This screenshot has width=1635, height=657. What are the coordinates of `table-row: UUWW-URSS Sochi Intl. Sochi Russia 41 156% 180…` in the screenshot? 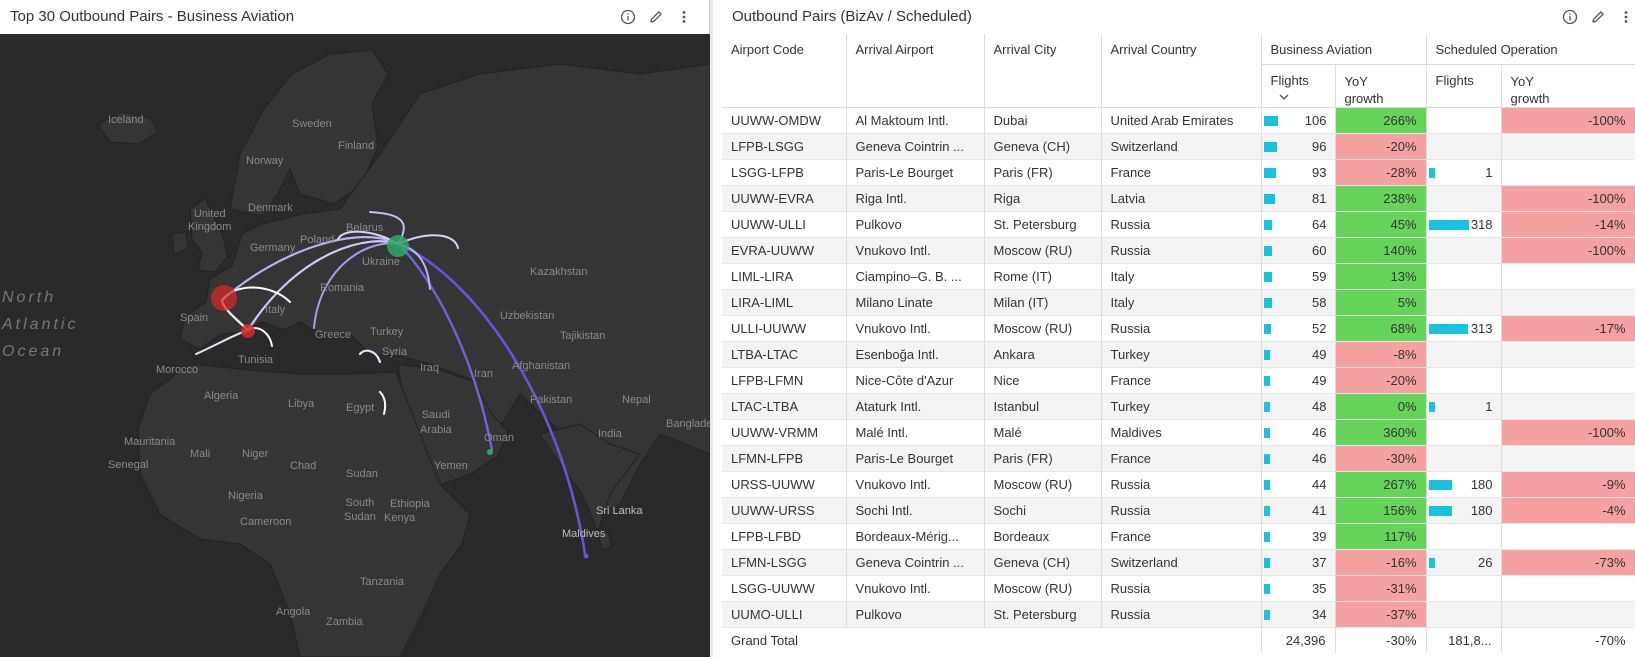 It's located at (1178, 510).